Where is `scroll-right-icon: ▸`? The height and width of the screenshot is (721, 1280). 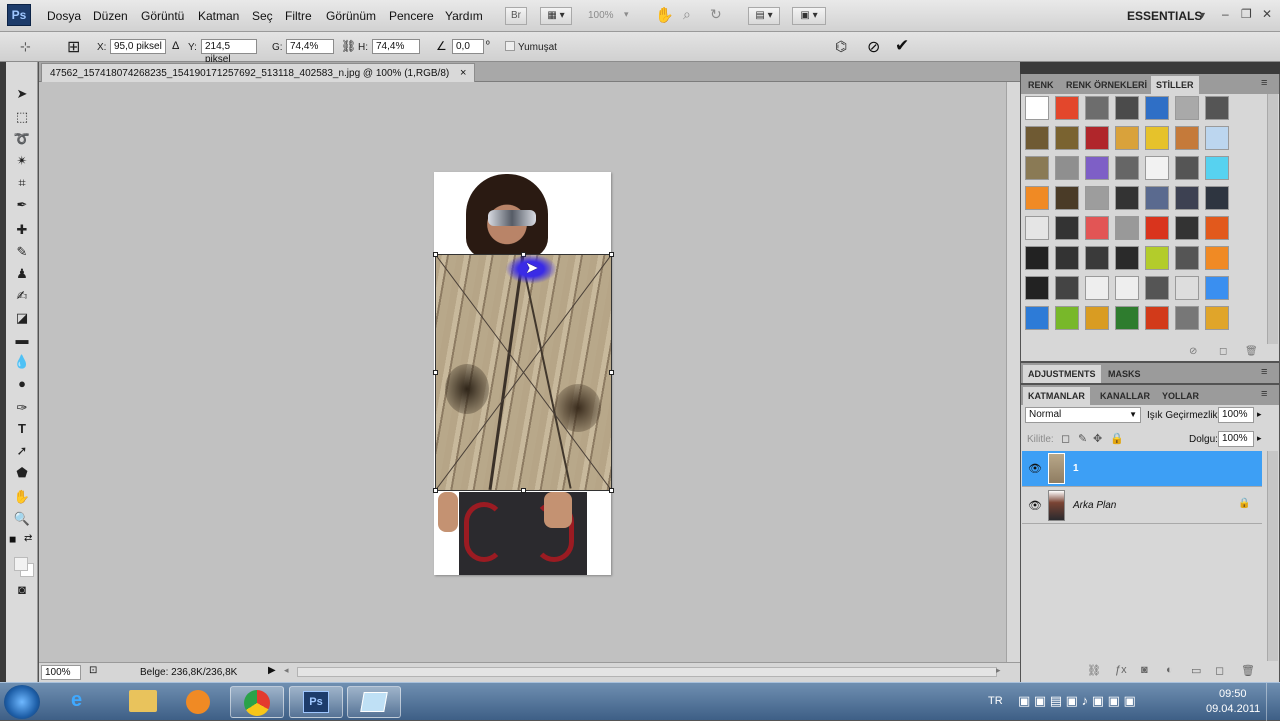
scroll-right-icon: ▸ is located at coordinates (998, 670).